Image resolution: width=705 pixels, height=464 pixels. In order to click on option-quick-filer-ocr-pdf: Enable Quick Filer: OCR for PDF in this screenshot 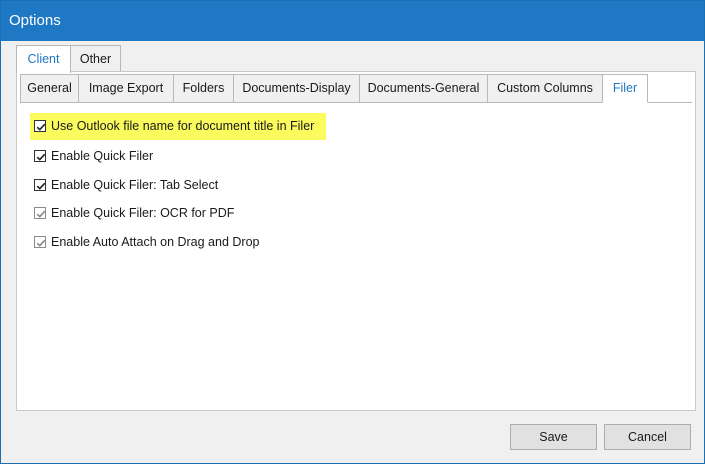, I will do `click(134, 213)`.